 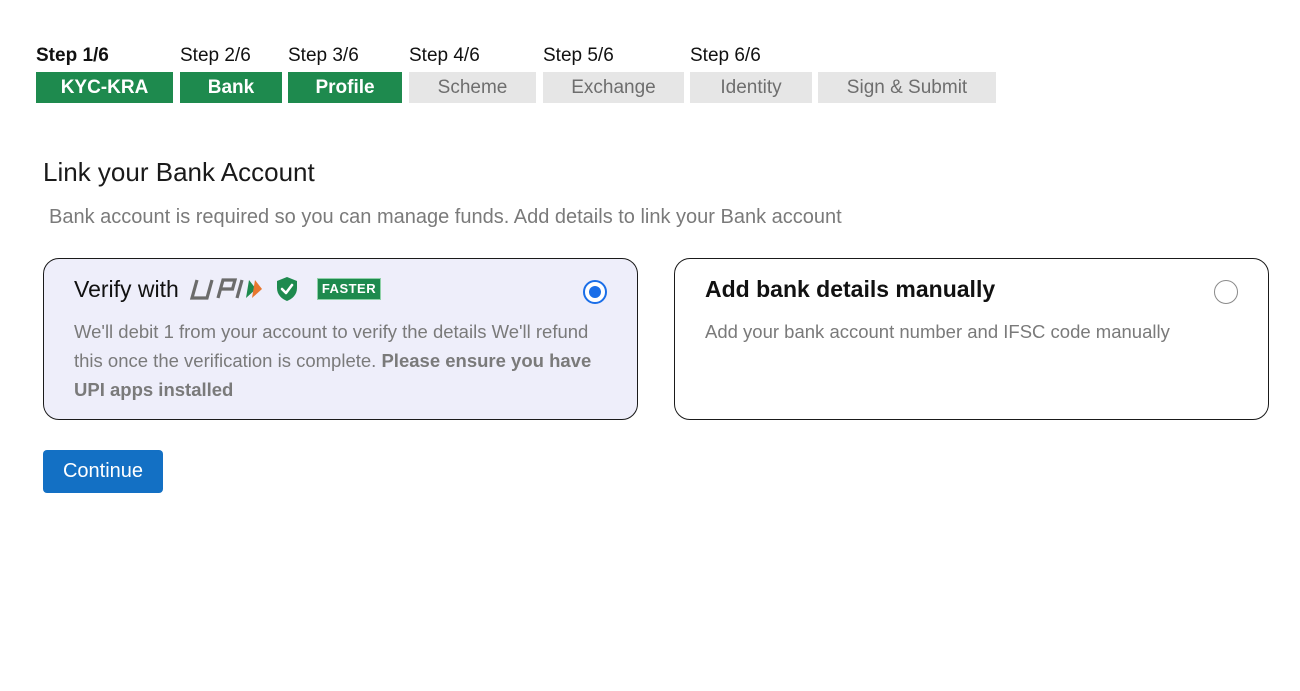 What do you see at coordinates (345, 87) in the screenshot?
I see `step-pill: Profile` at bounding box center [345, 87].